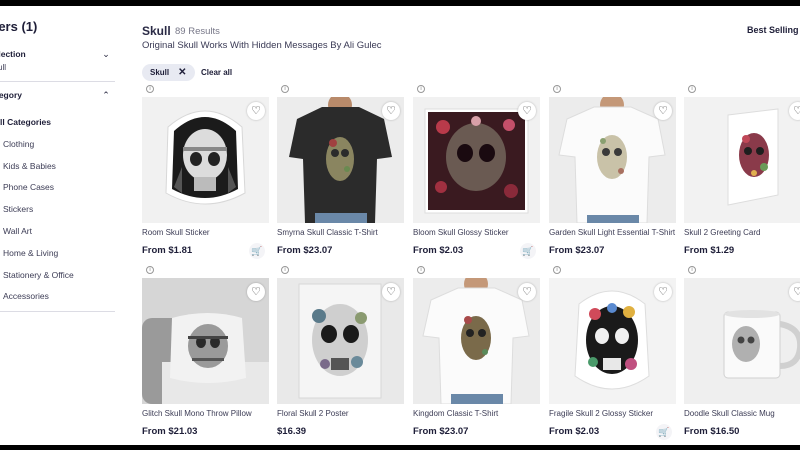 The height and width of the screenshot is (450, 800). Describe the element at coordinates (455, 413) in the screenshot. I see `product-name: Kingdom Classic T-Shirt` at that location.